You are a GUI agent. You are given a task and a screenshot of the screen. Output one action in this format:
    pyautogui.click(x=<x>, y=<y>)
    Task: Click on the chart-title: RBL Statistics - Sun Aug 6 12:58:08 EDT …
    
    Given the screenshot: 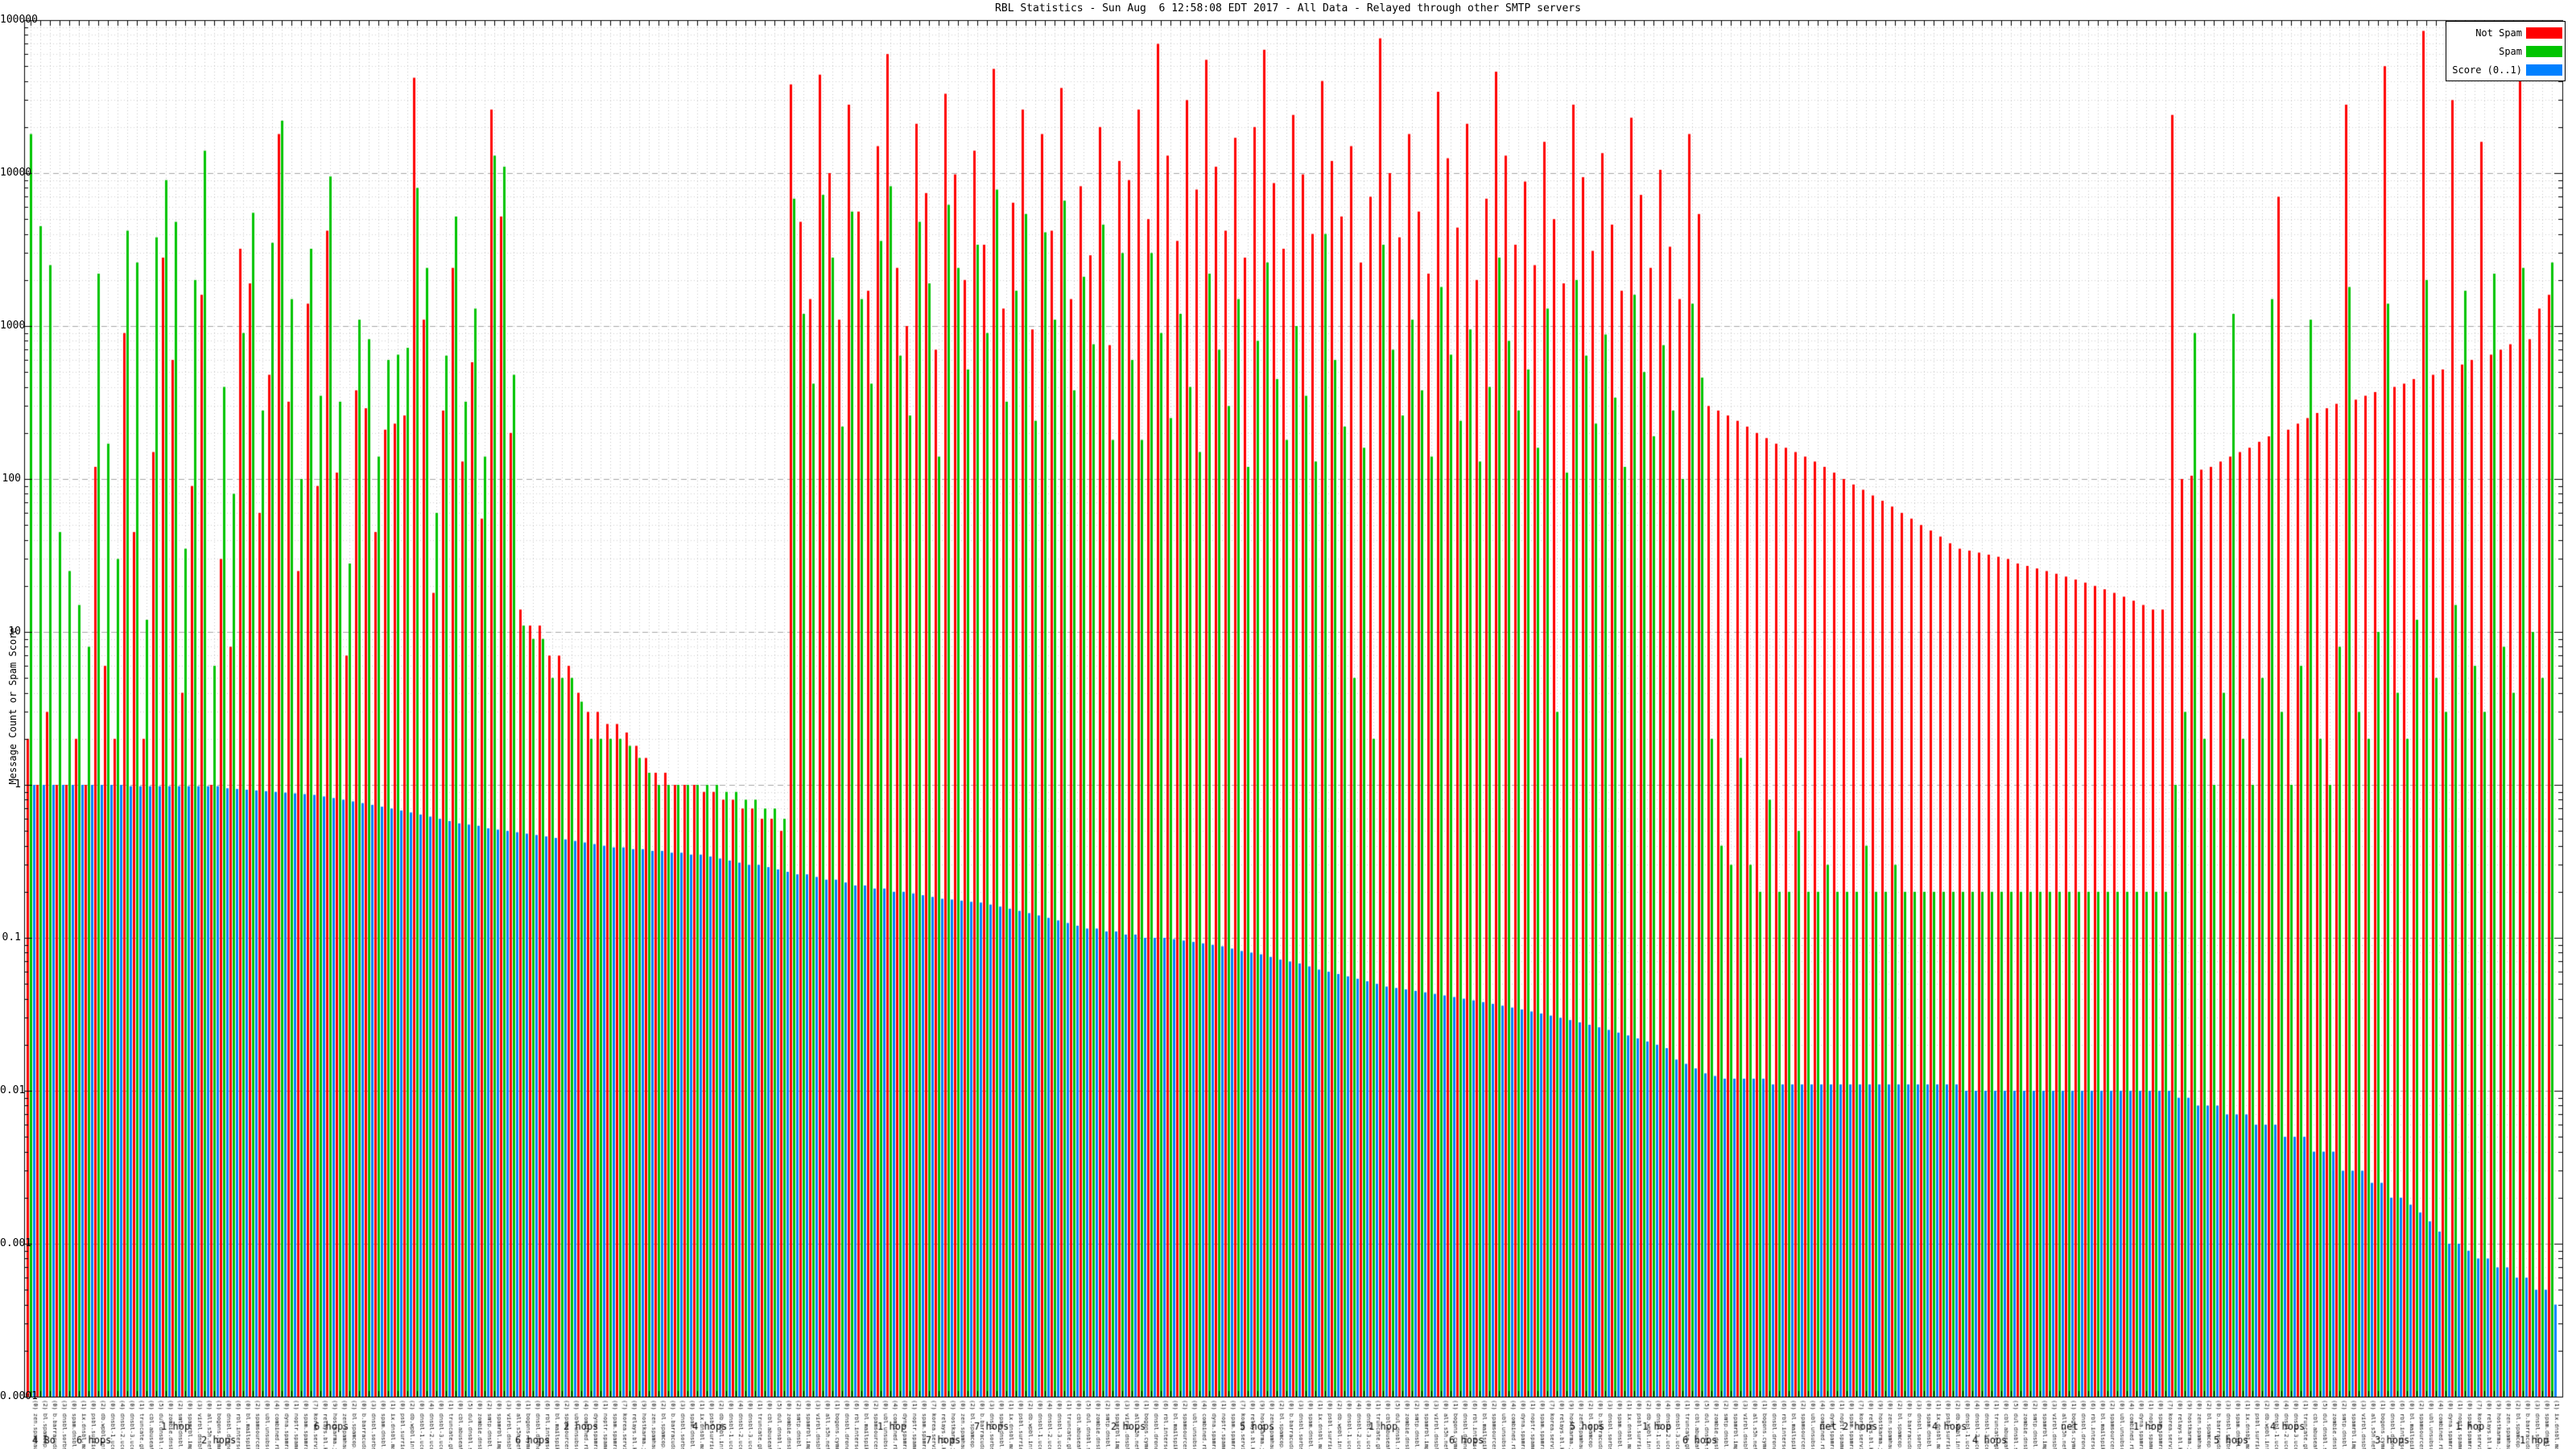 What is the action you would take?
    pyautogui.click(x=1288, y=8)
    